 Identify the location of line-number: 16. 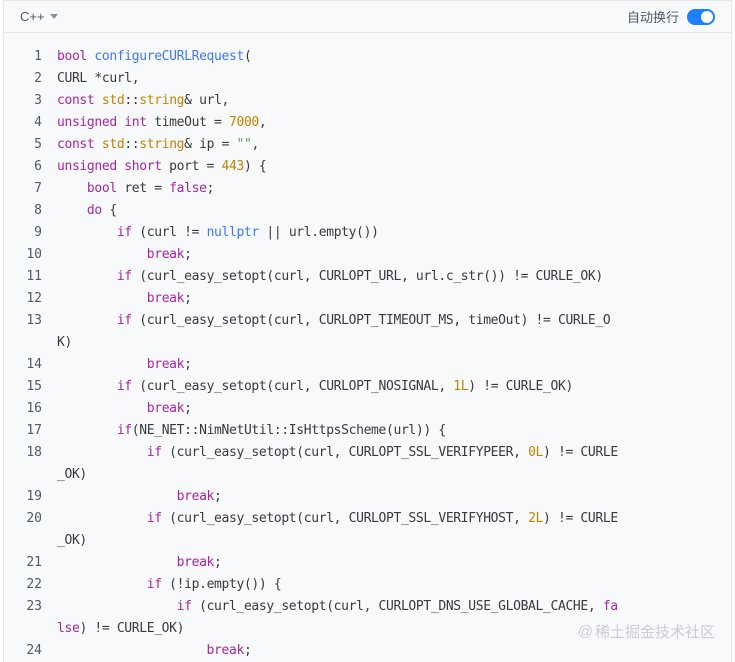
(34, 408).